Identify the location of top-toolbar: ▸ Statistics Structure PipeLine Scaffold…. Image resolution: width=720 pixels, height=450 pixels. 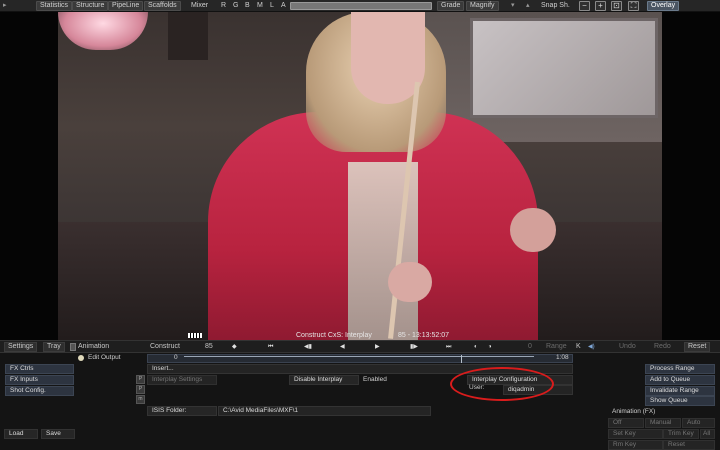
(360, 6).